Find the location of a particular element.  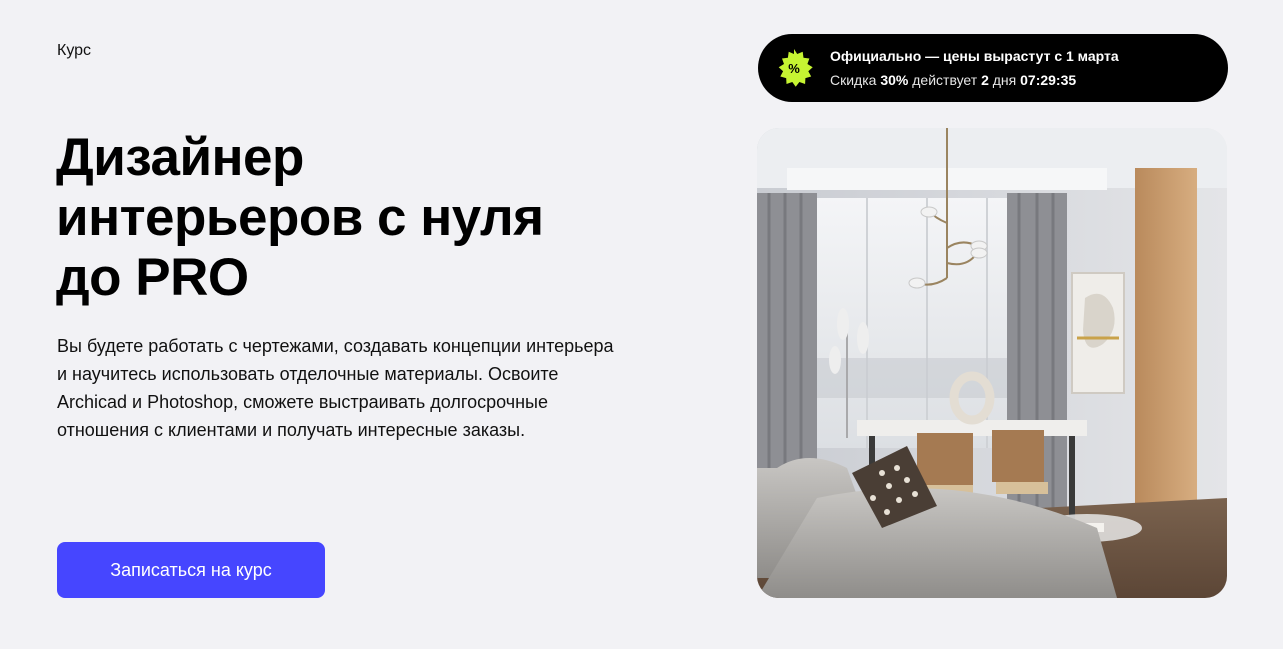

enroll-button: Записаться на курс is located at coordinates (191, 570).